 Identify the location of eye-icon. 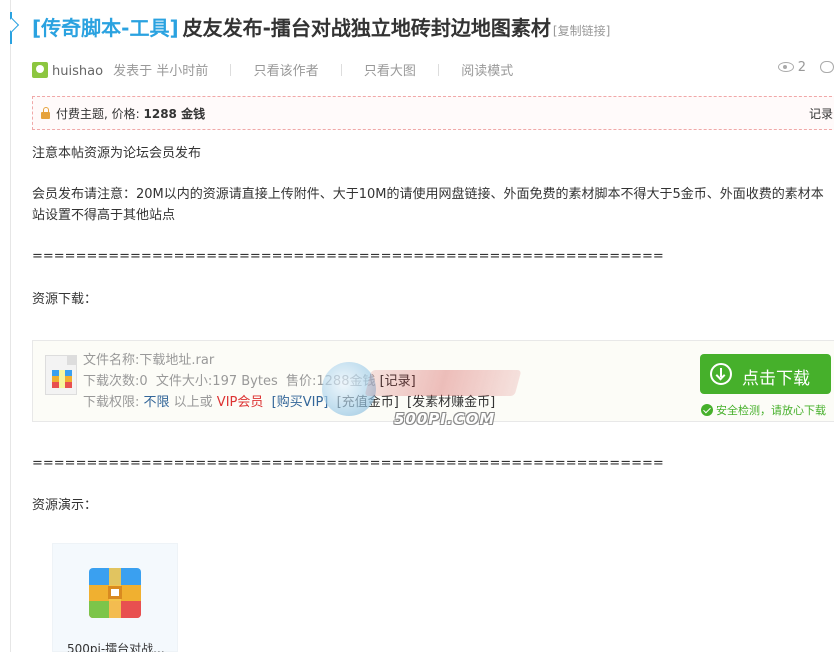
(785, 67).